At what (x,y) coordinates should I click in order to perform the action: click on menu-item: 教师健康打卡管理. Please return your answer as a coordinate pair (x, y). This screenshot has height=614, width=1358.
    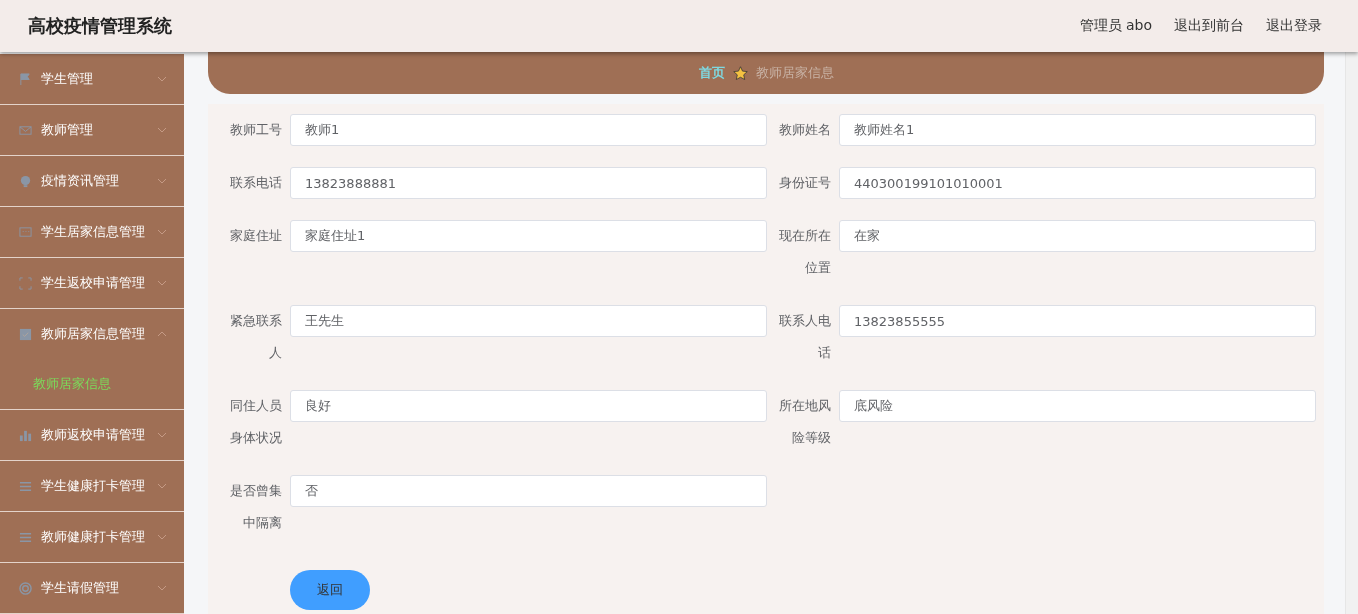
    Looking at the image, I should click on (92, 537).